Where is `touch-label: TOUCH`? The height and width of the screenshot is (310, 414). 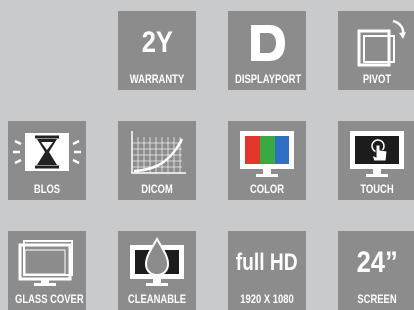 touch-label: TOUCH is located at coordinates (377, 190).